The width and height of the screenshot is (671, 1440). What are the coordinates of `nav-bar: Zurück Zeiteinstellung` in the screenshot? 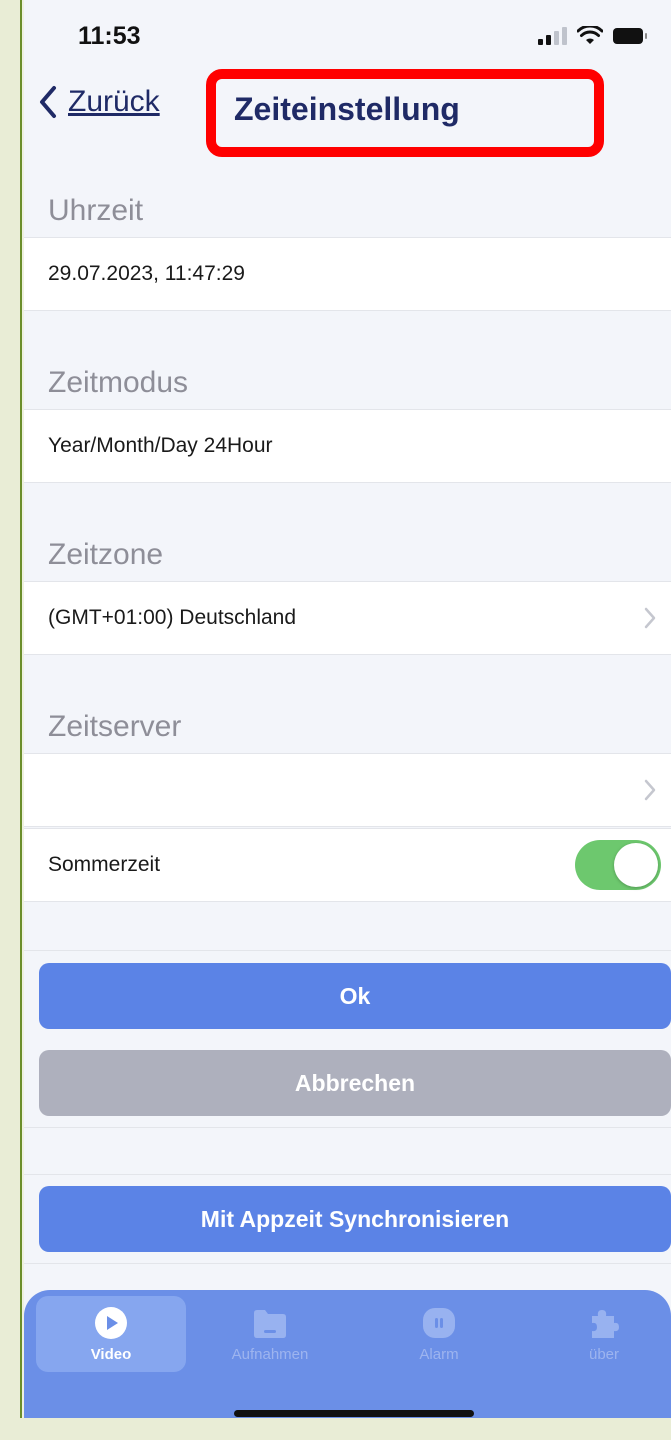 It's located at (347, 113).